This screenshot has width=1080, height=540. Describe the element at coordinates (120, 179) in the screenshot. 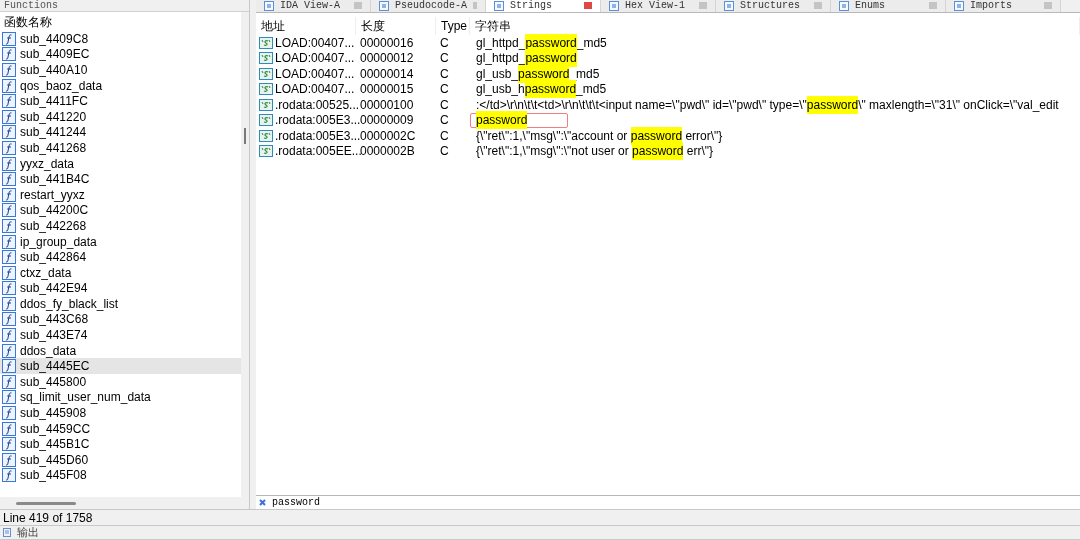

I see `function-item: sub_441B4C` at that location.